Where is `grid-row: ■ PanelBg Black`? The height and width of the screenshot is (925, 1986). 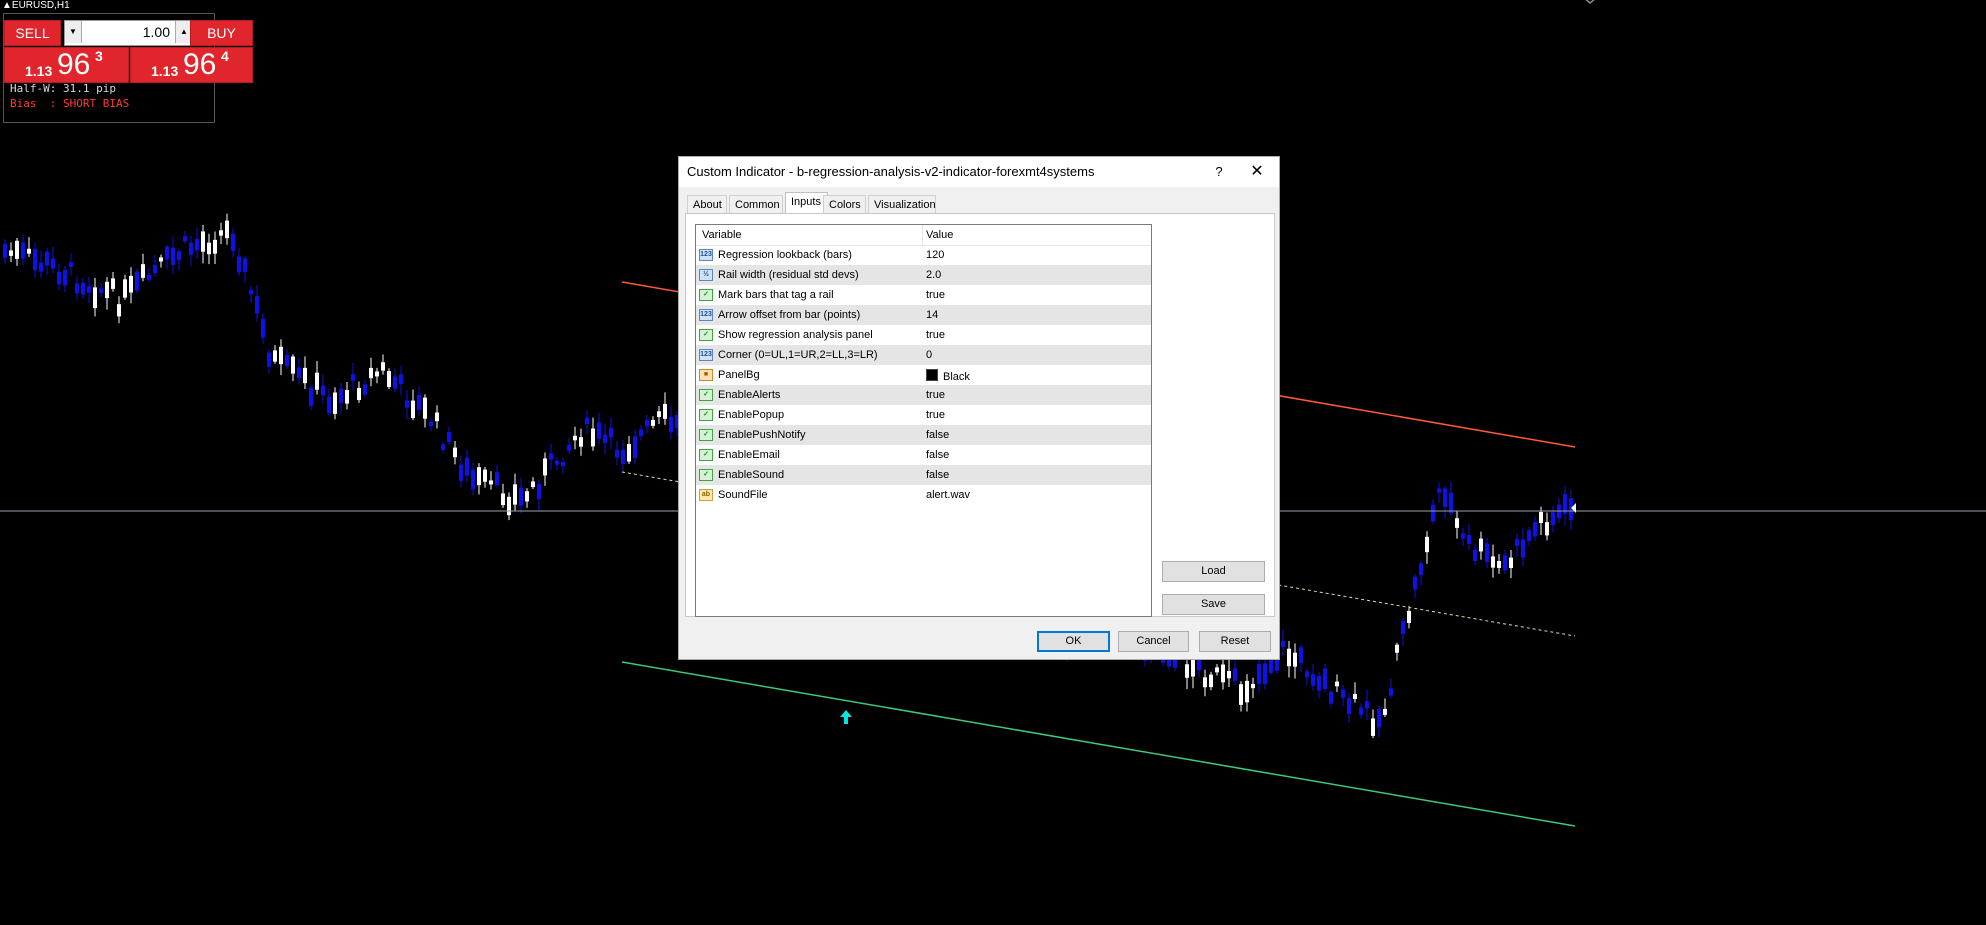
grid-row: ■ PanelBg Black is located at coordinates (923, 375).